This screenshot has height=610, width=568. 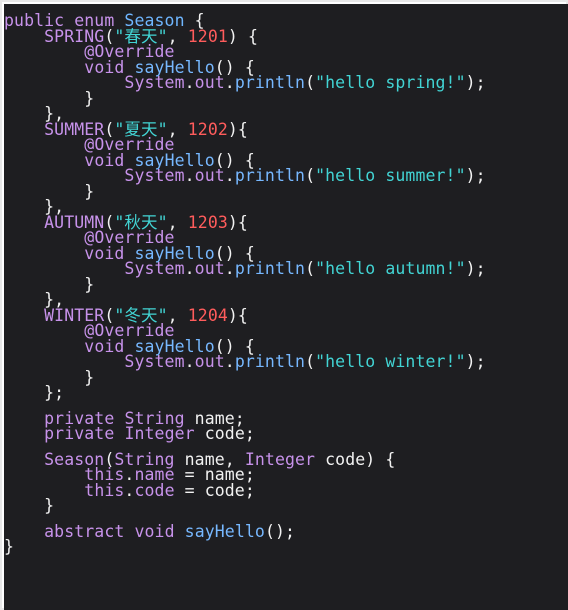 What do you see at coordinates (104, 490) in the screenshot?
I see `code-token: this` at bounding box center [104, 490].